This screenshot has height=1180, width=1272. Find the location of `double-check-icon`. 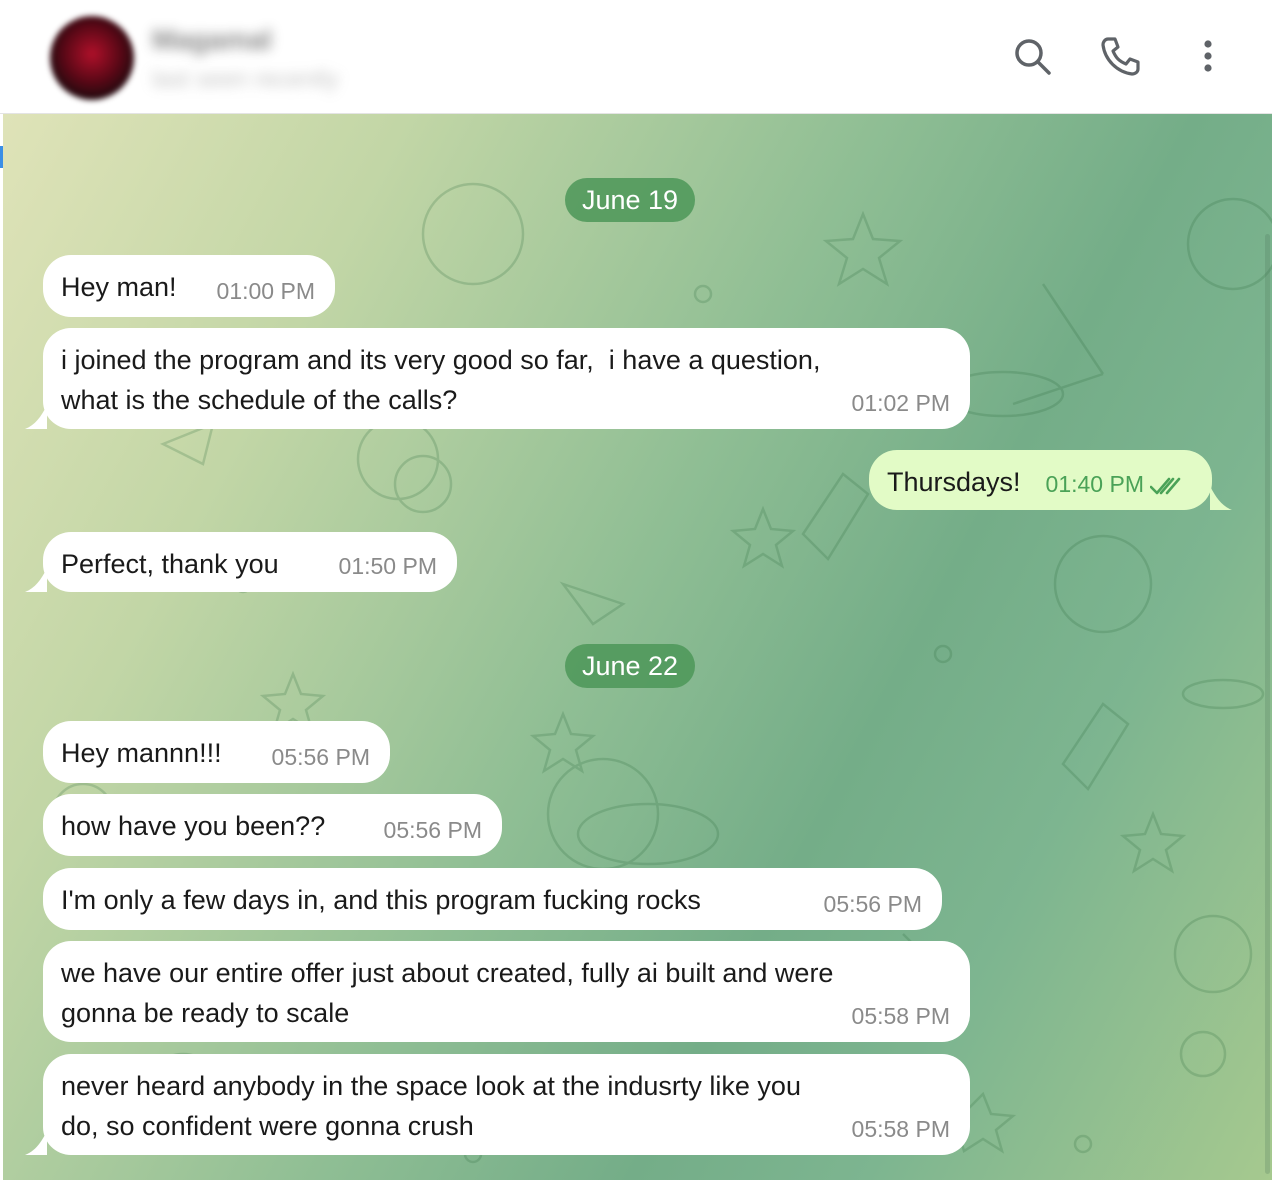

double-check-icon is located at coordinates (1165, 486).